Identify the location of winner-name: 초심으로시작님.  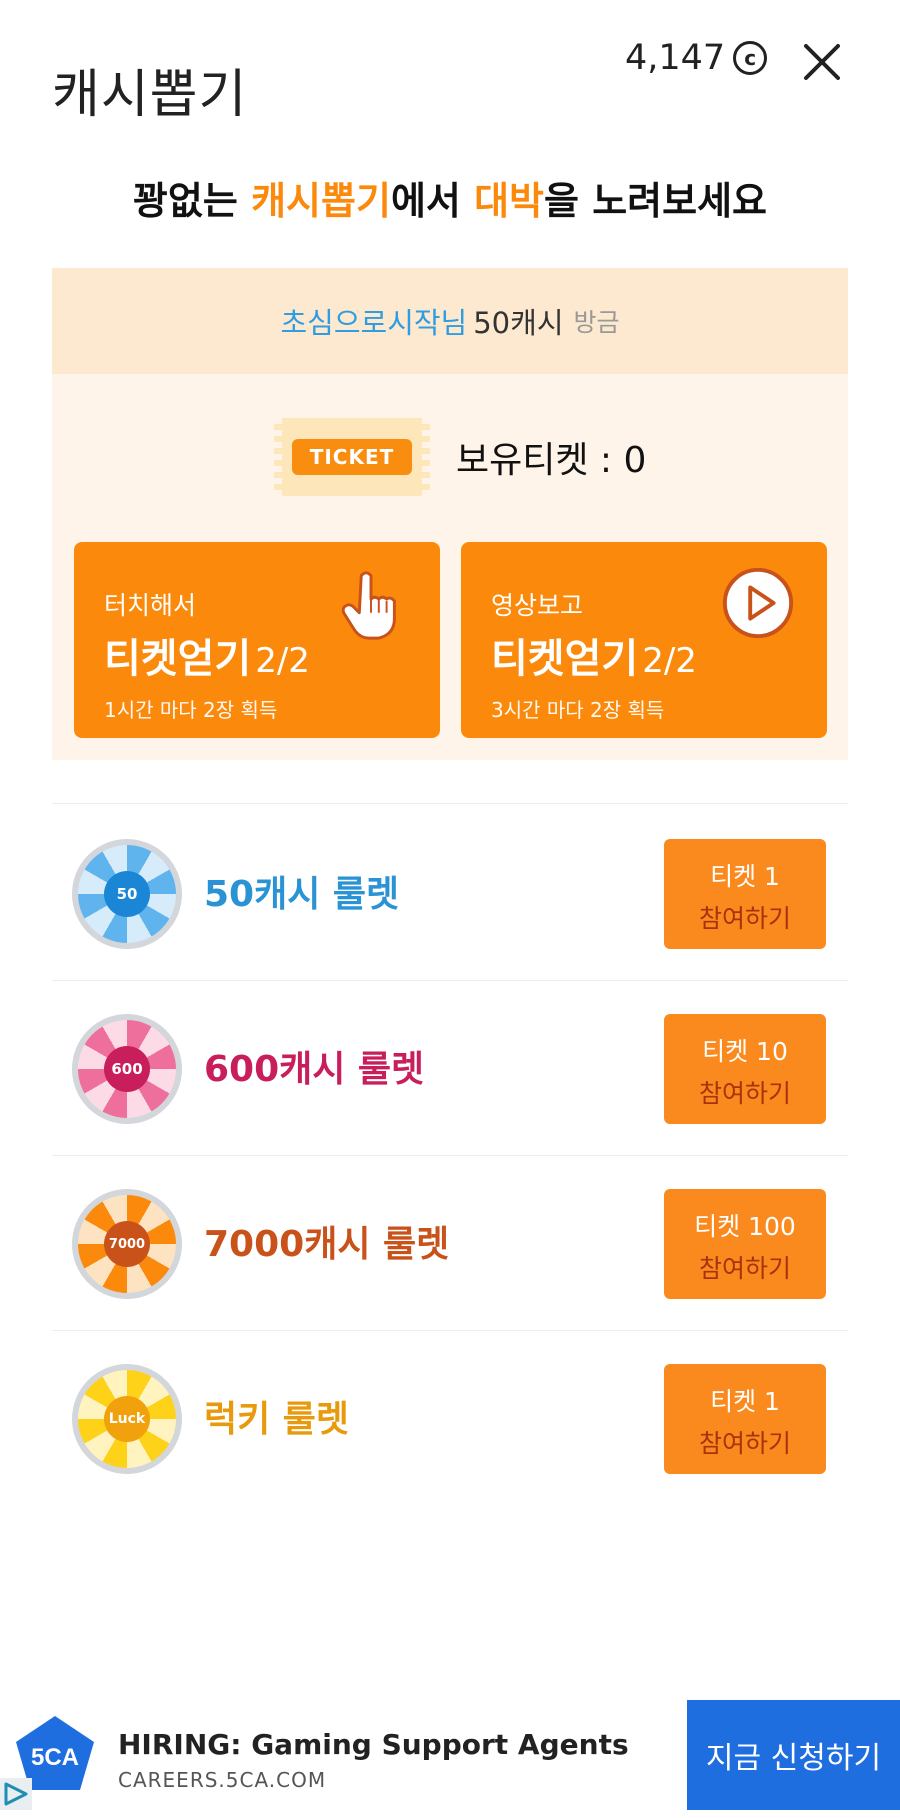
(374, 323).